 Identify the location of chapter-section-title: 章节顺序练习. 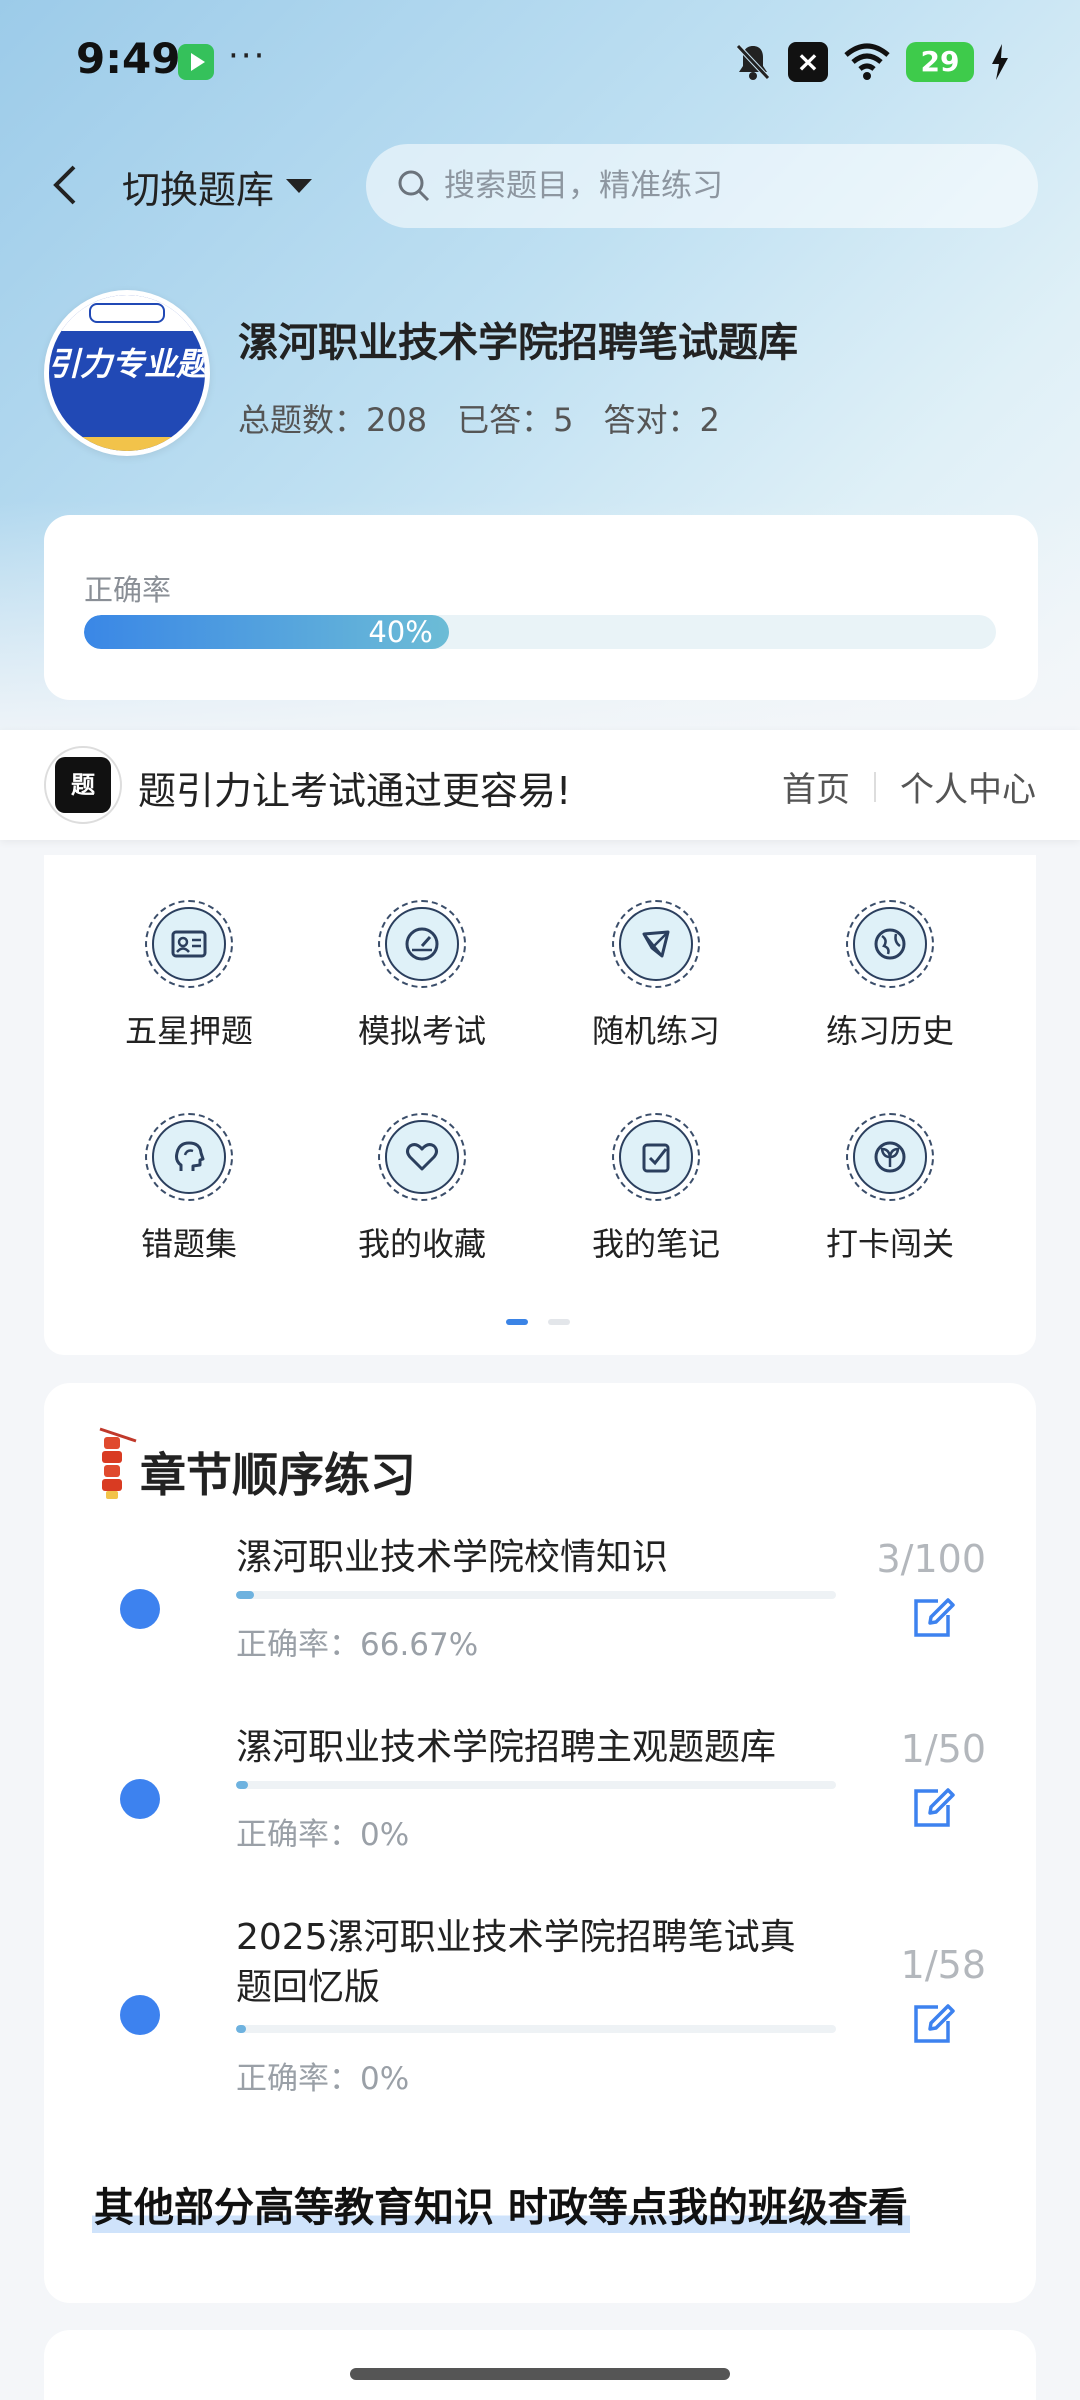
(278, 1475).